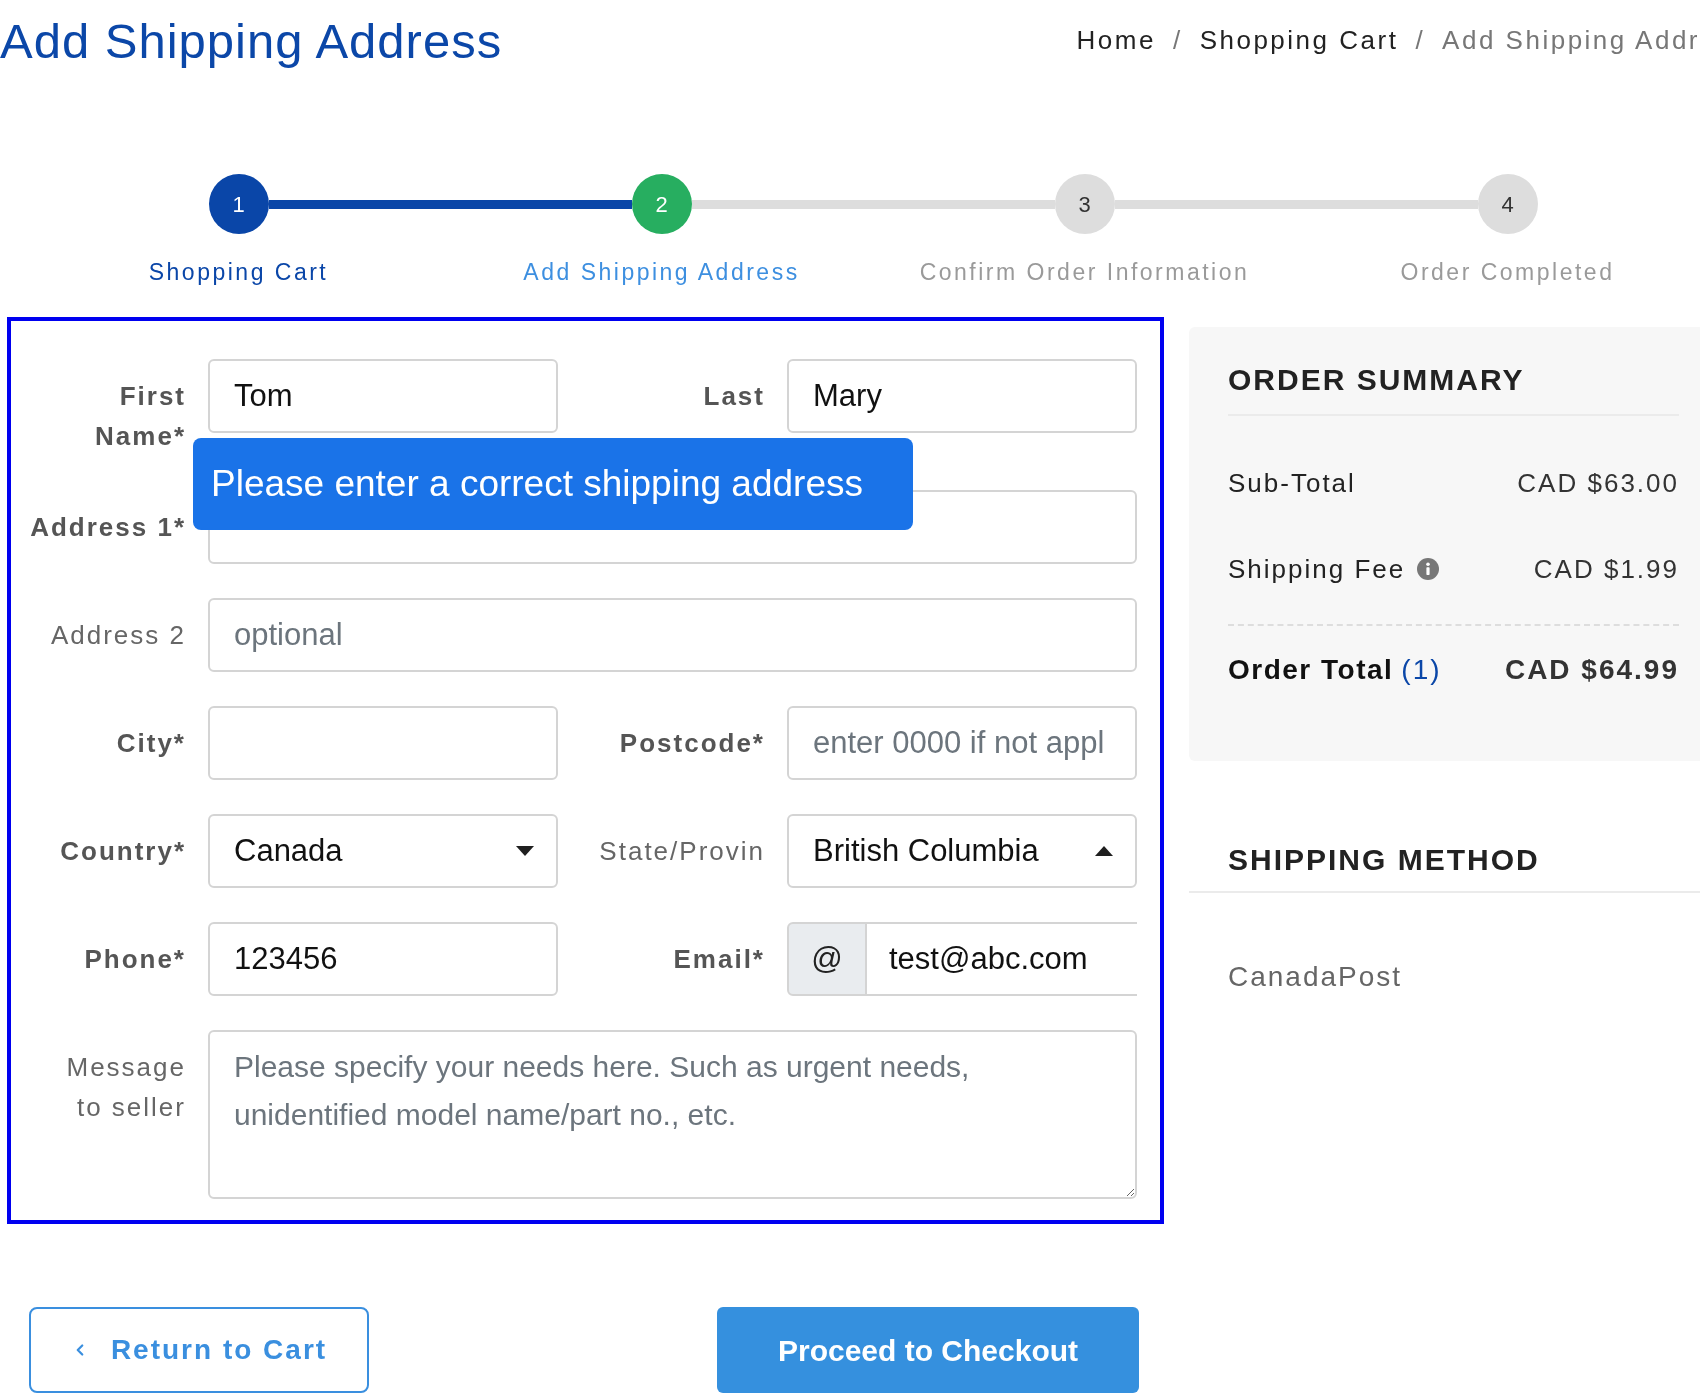 The height and width of the screenshot is (1400, 1700). What do you see at coordinates (140, 416) in the screenshot?
I see `field-label: First Name*` at bounding box center [140, 416].